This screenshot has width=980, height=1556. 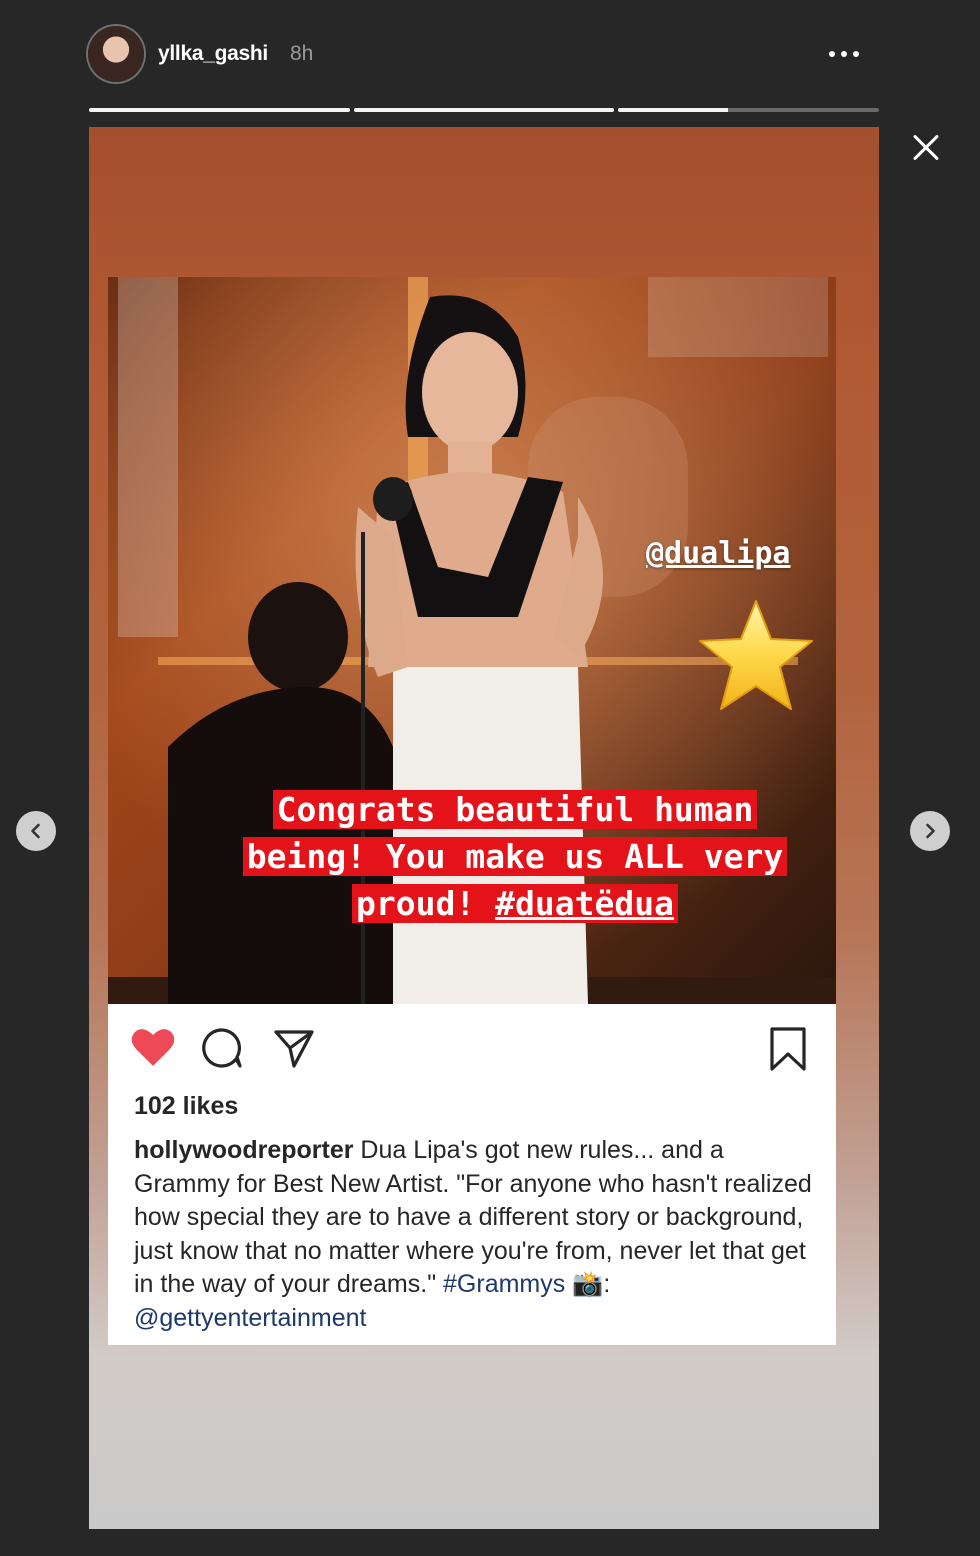 I want to click on close-icon, so click(x=926, y=148).